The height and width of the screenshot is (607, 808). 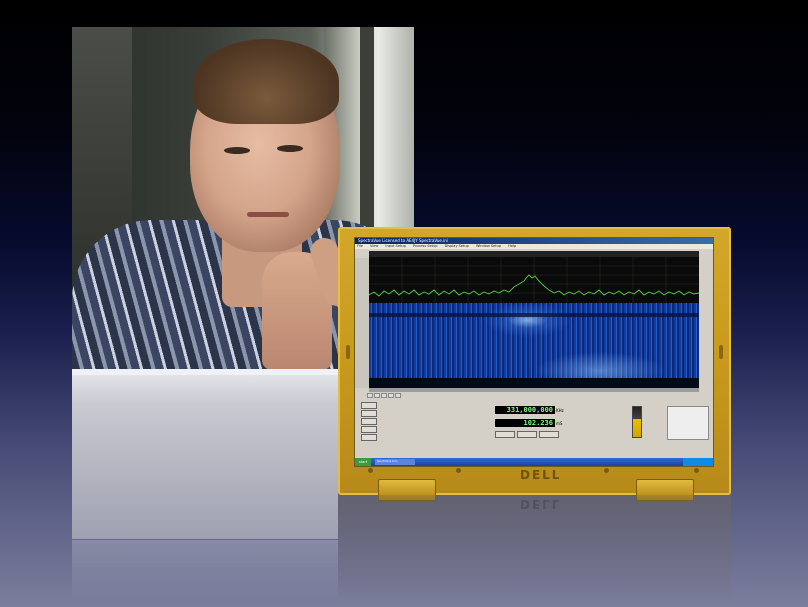 What do you see at coordinates (698, 462) in the screenshot?
I see `system-tray` at bounding box center [698, 462].